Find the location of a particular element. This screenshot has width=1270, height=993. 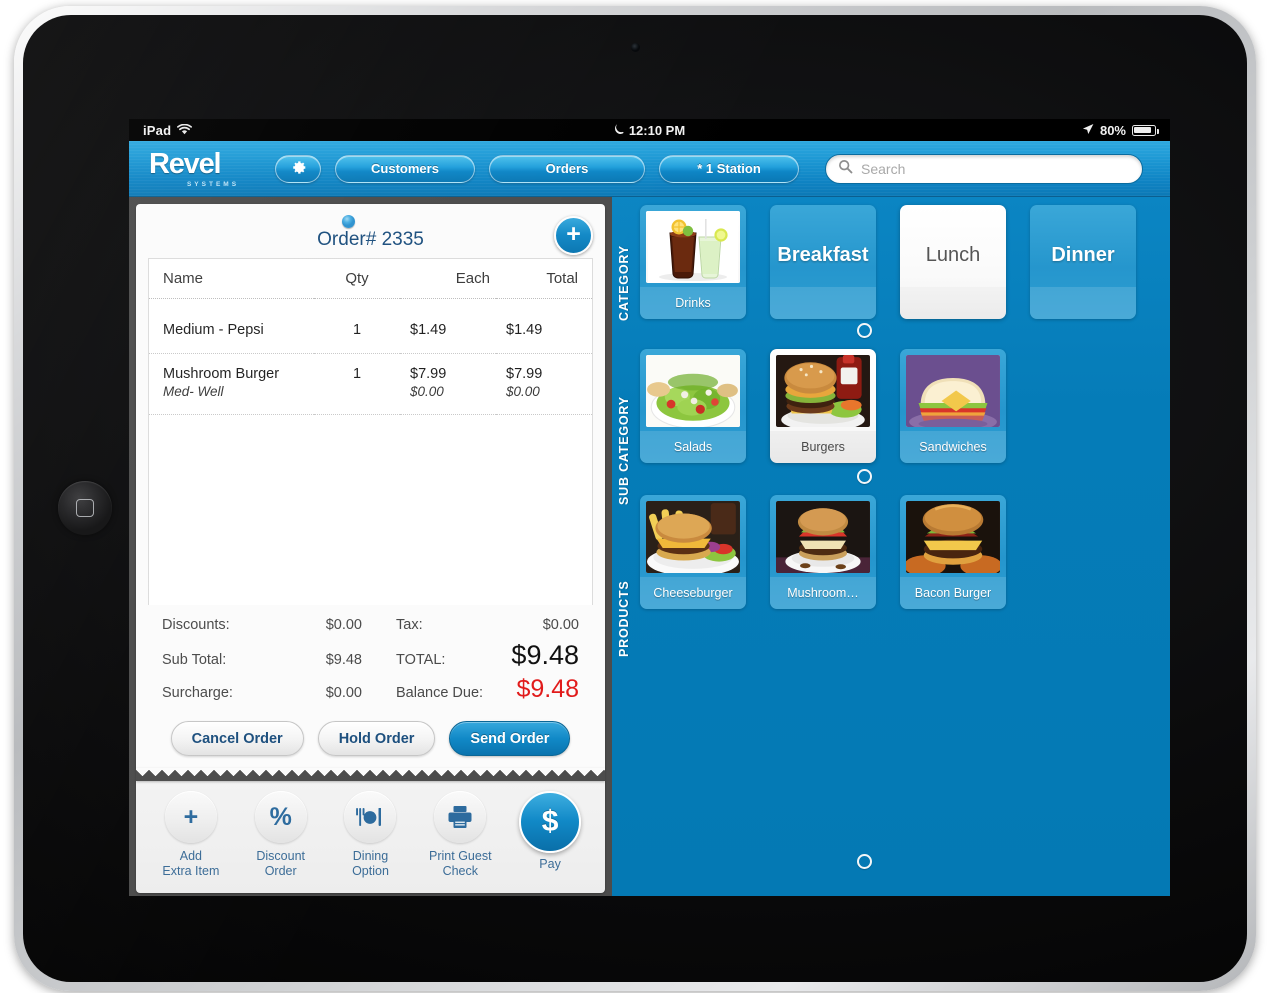

burger-image is located at coordinates (823, 391).